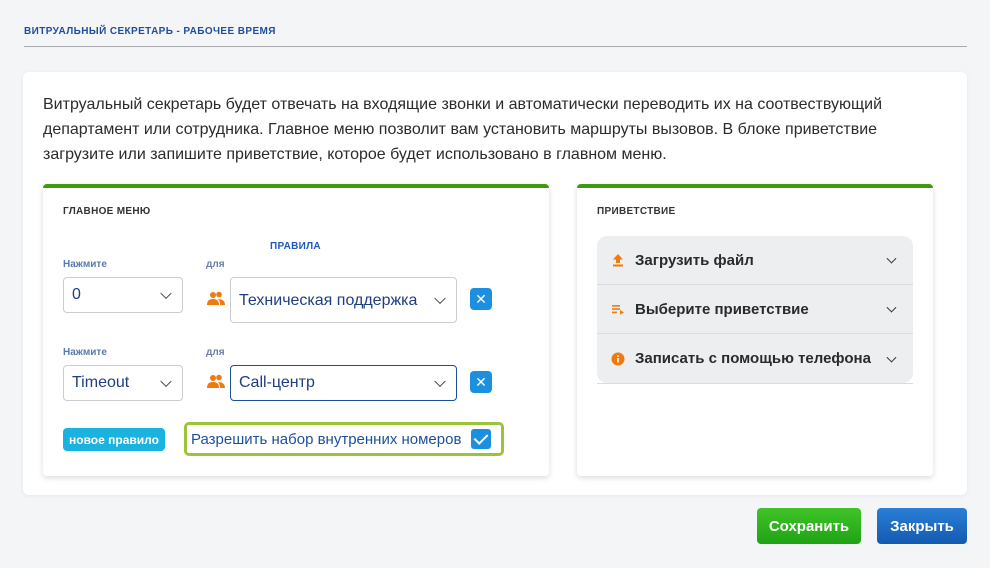  What do you see at coordinates (618, 260) in the screenshot?
I see `upload-icon` at bounding box center [618, 260].